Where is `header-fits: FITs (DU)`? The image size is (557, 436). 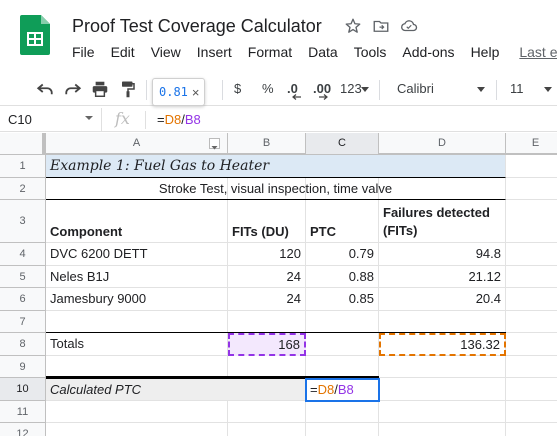
header-fits: FITs (DU) is located at coordinates (267, 221).